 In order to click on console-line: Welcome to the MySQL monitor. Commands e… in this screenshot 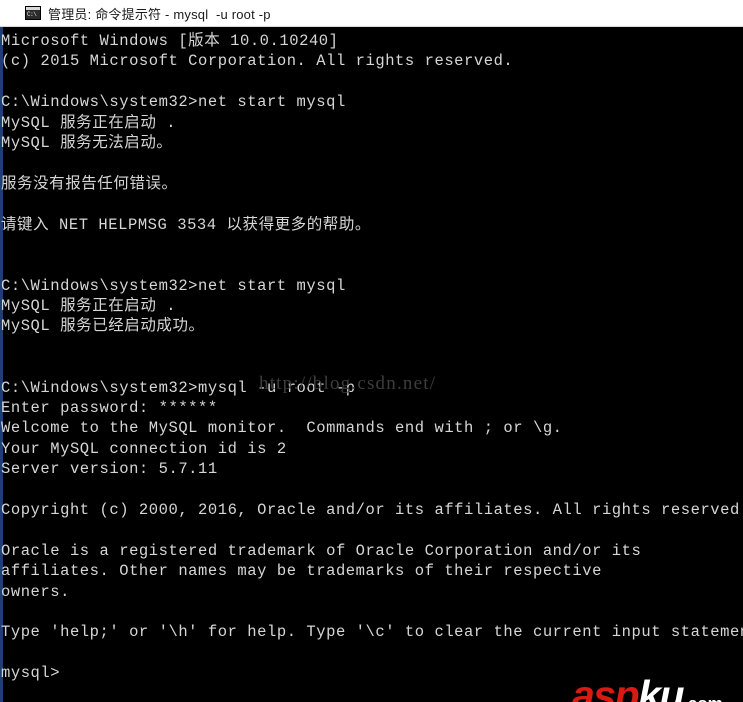, I will do `click(282, 428)`.